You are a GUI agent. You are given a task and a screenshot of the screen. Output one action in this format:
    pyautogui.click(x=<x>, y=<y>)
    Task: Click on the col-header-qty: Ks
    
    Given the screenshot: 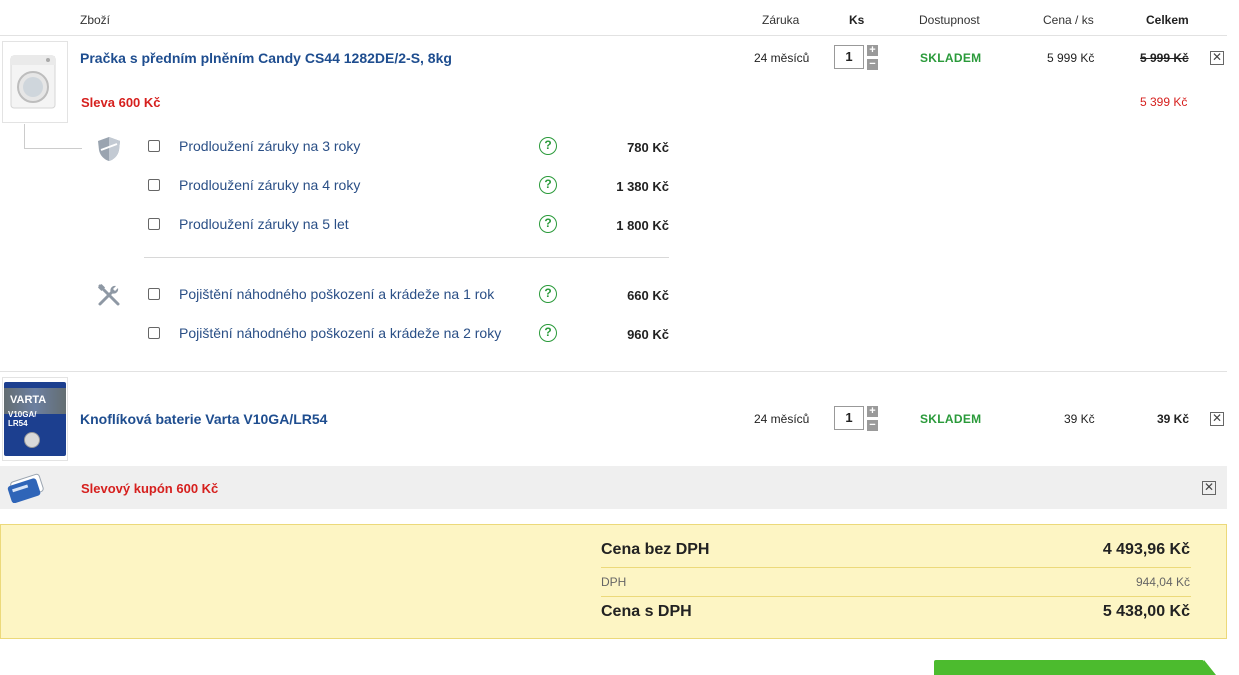 What is the action you would take?
    pyautogui.click(x=857, y=20)
    